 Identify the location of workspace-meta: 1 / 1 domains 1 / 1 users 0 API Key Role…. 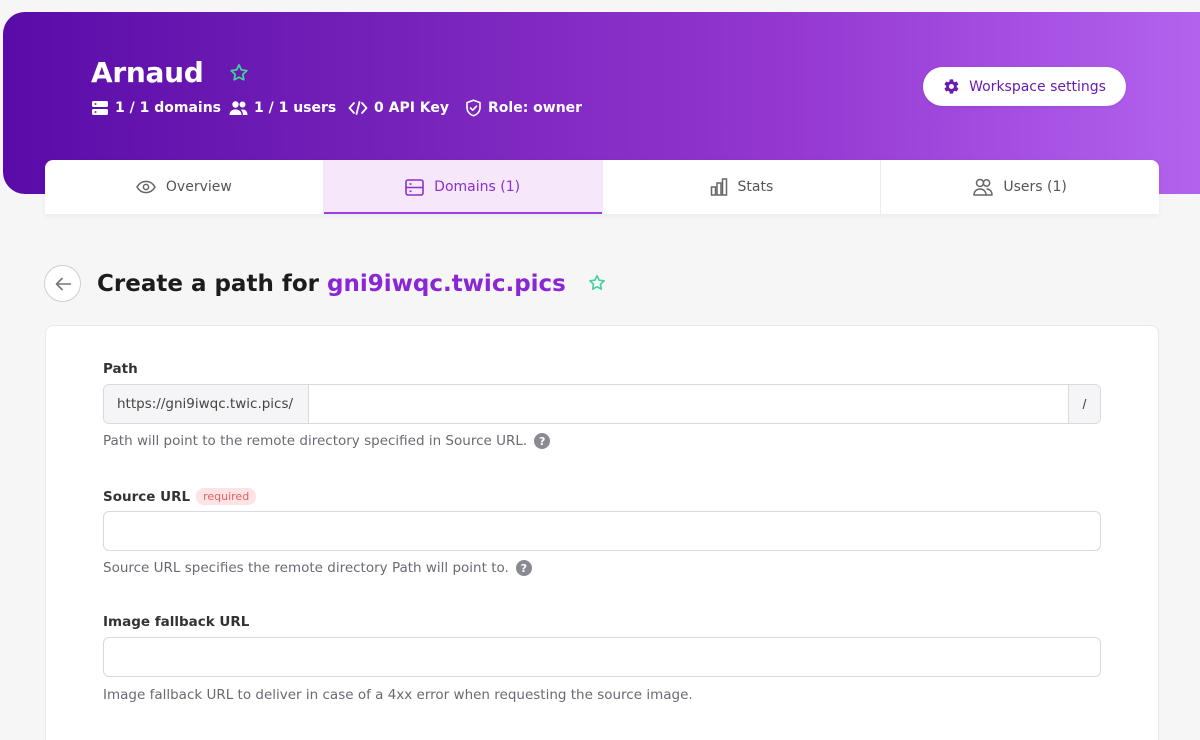
(336, 108).